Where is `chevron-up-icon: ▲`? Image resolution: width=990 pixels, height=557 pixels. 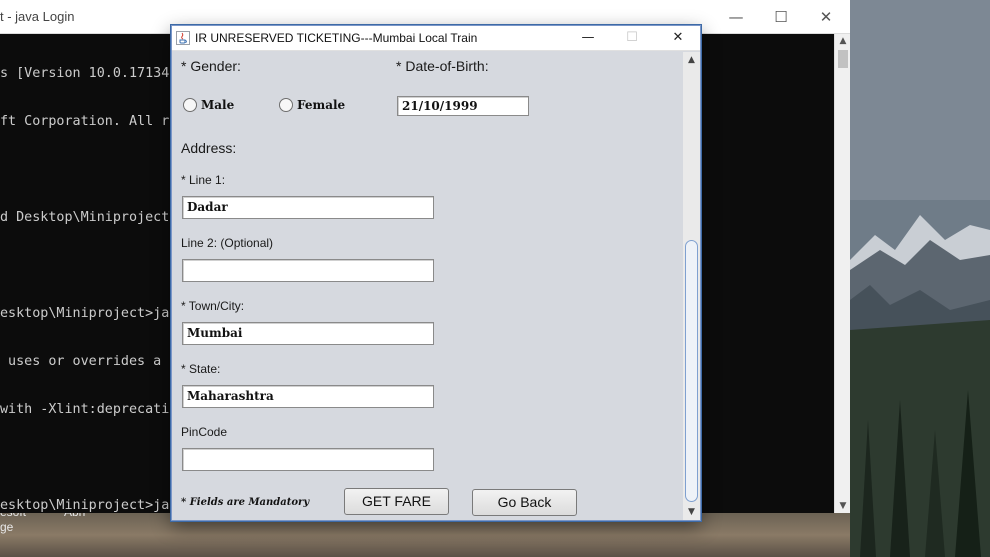
chevron-up-icon: ▲ is located at coordinates (843, 41).